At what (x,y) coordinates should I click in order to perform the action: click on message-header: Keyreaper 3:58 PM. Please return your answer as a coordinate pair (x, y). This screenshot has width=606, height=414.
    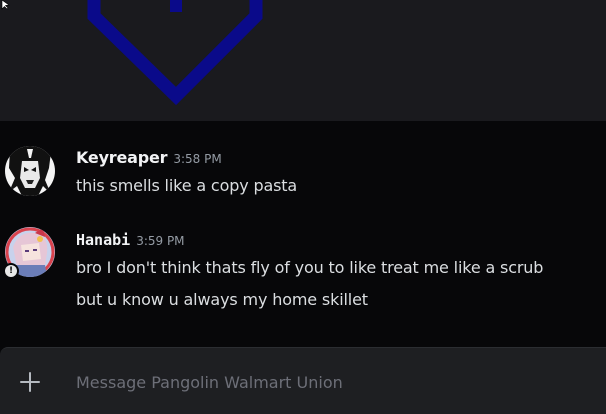
    Looking at the image, I should click on (149, 157).